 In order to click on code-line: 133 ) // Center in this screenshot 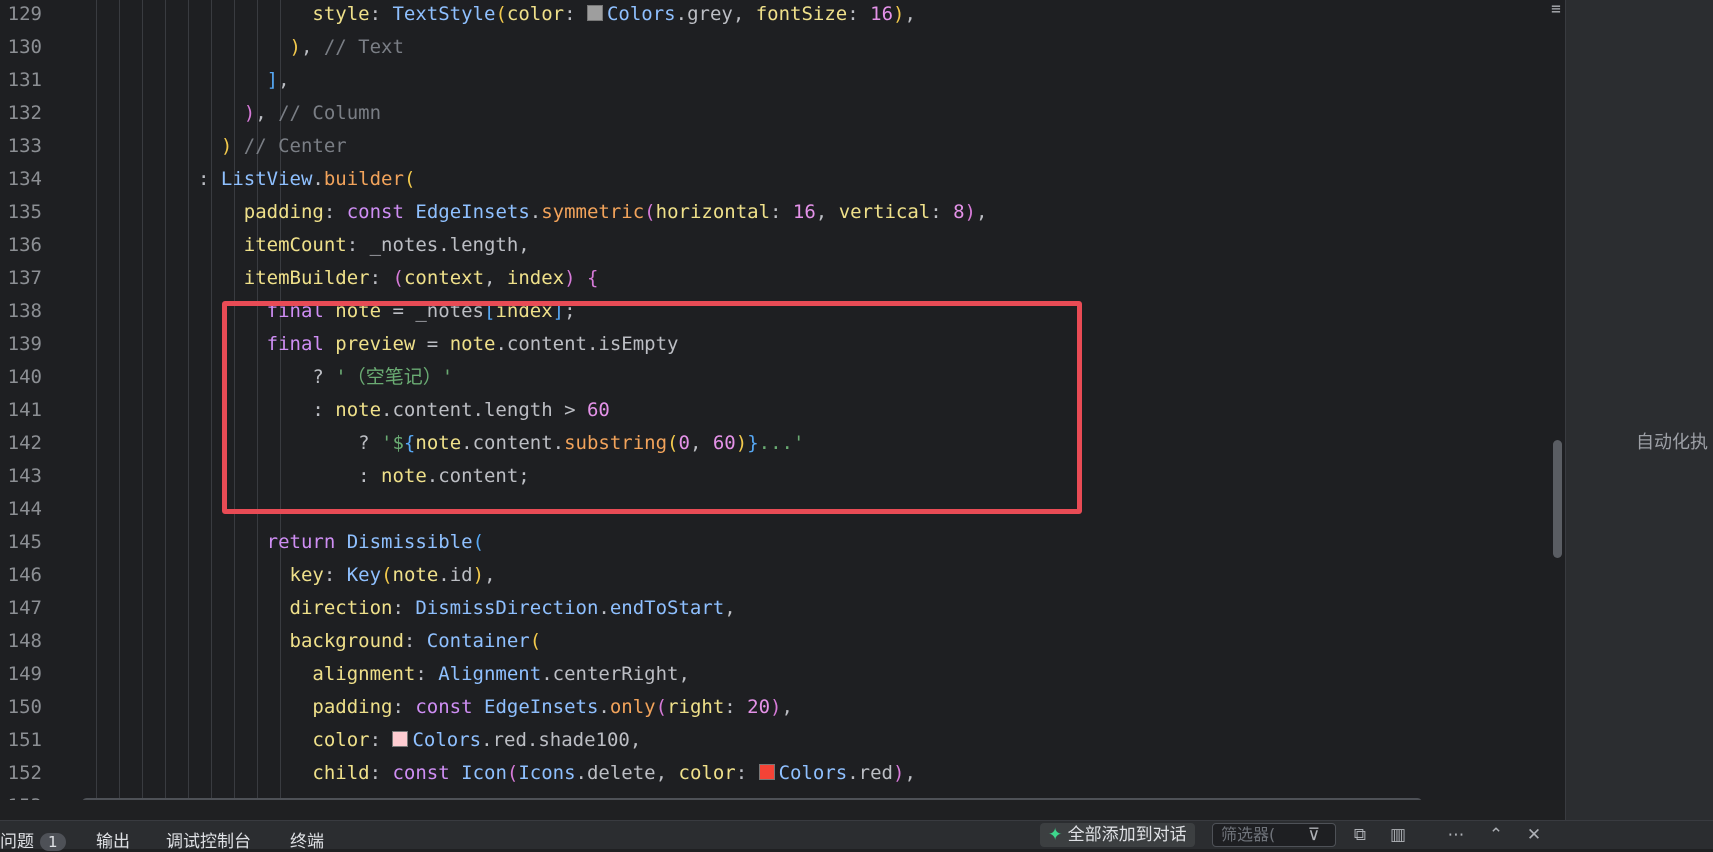, I will do `click(770, 146)`.